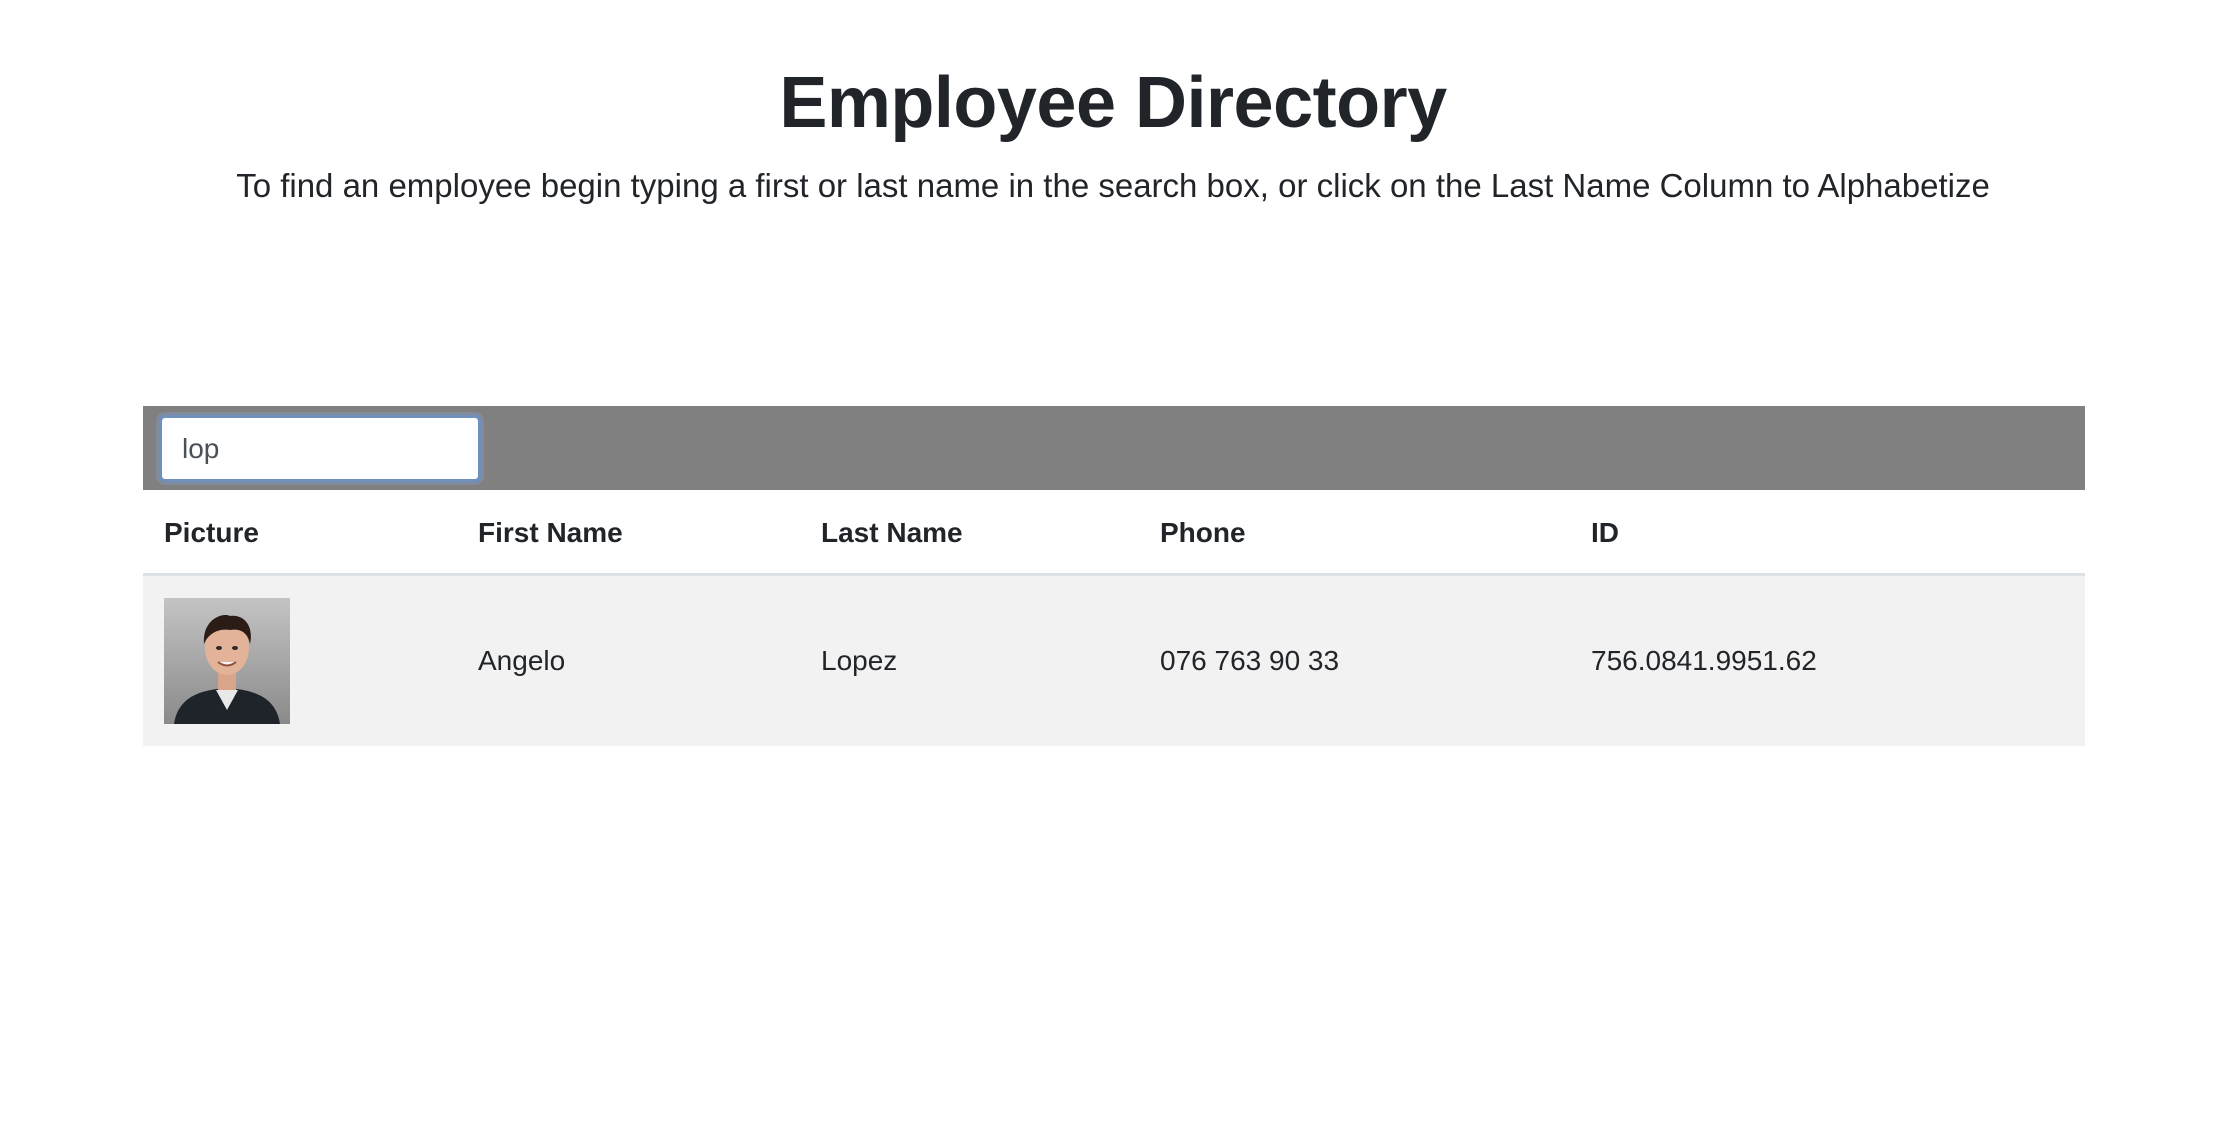 Image resolution: width=2226 pixels, height=1128 pixels. Describe the element at coordinates (1704, 660) in the screenshot. I see `cell-id: 756.0841.9951.62` at that location.